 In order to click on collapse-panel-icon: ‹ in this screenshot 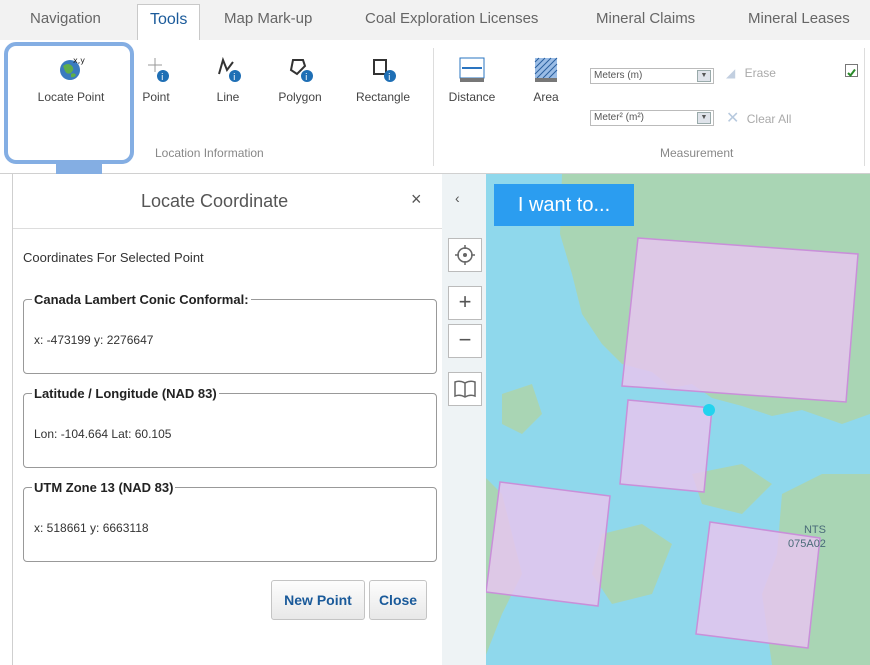, I will do `click(457, 198)`.